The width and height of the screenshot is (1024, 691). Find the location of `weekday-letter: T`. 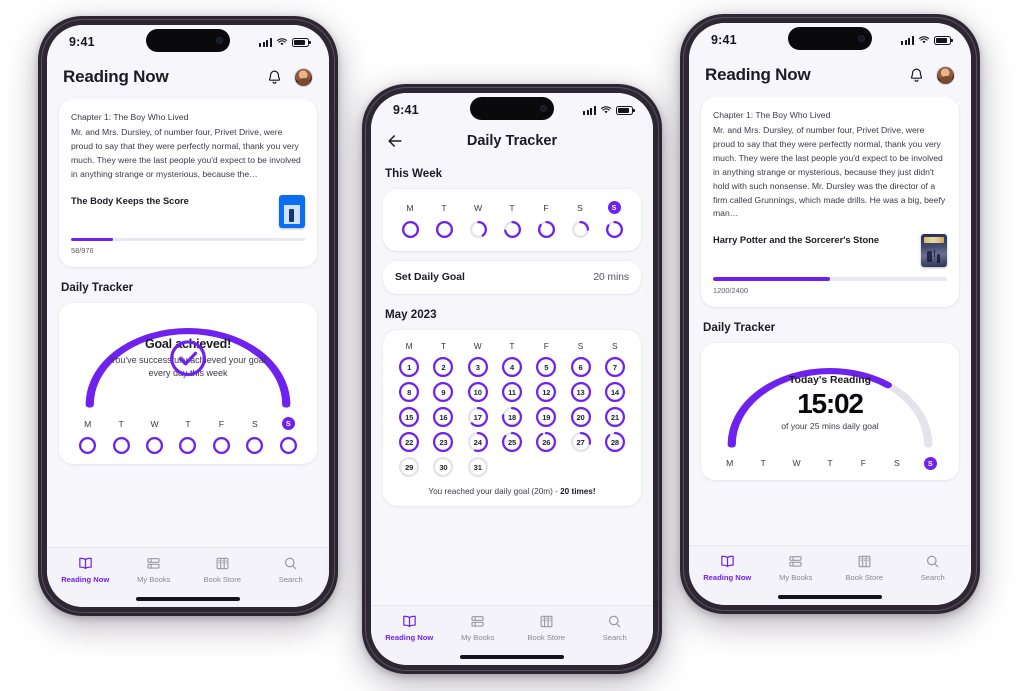

weekday-letter: T is located at coordinates (763, 463).